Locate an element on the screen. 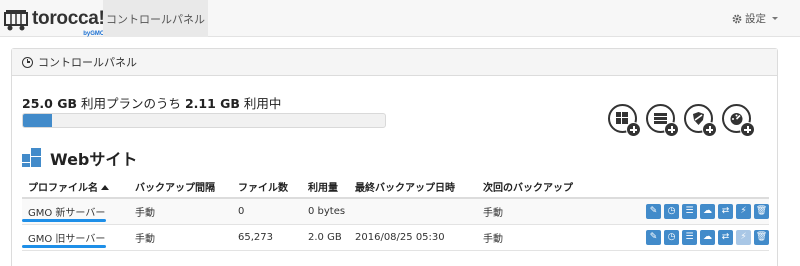 This screenshot has height=266, width=800. used-suffix: 利用中 is located at coordinates (260, 103).